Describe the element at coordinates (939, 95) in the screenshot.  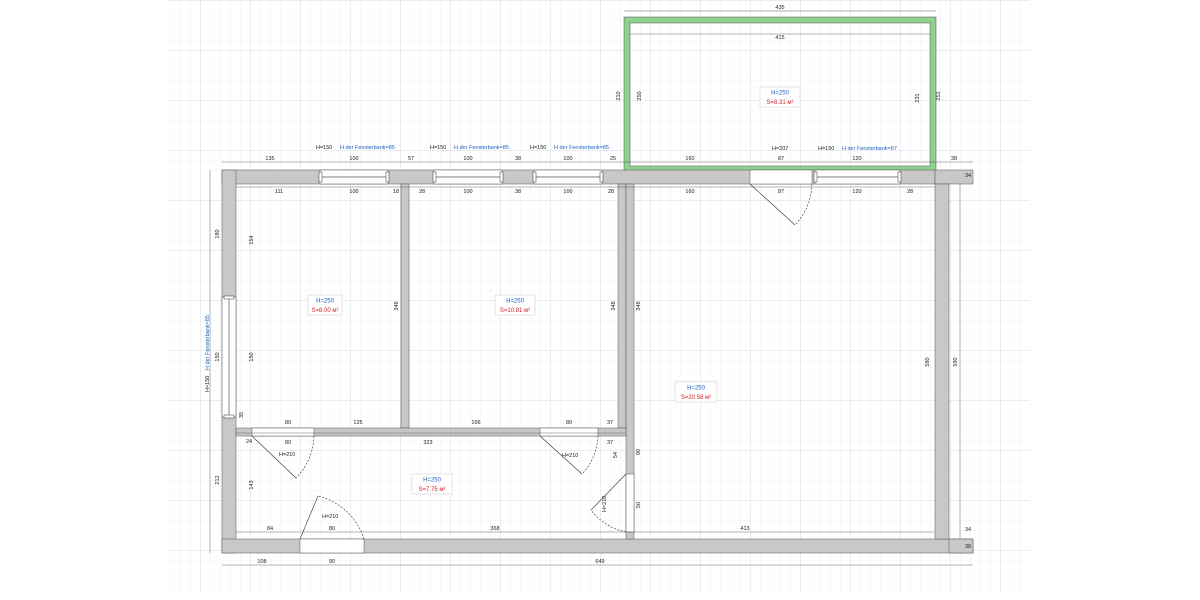
I see `dim-balcony-5: 251` at that location.